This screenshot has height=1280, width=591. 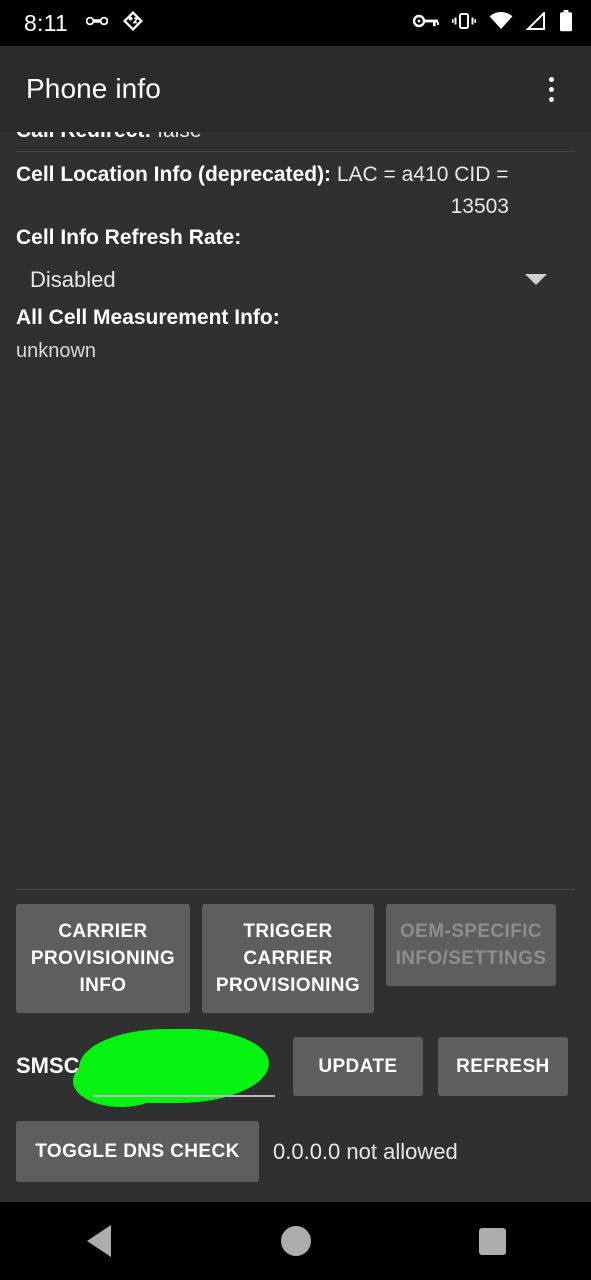 I want to click on info-key: Cell Location Info (deprecated):, so click(x=174, y=174).